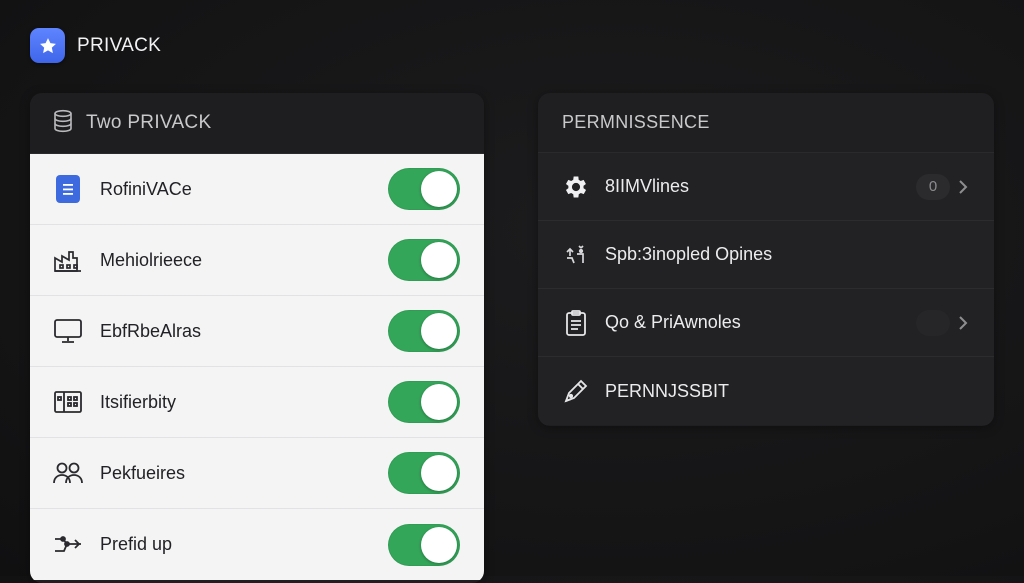 The image size is (1024, 583). What do you see at coordinates (766, 187) in the screenshot?
I see `permission-row-1: 8IIMVlines 0` at bounding box center [766, 187].